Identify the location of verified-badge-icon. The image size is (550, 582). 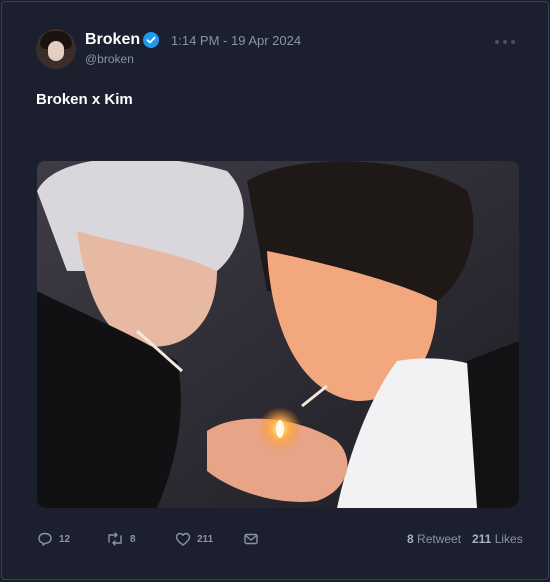
(151, 40).